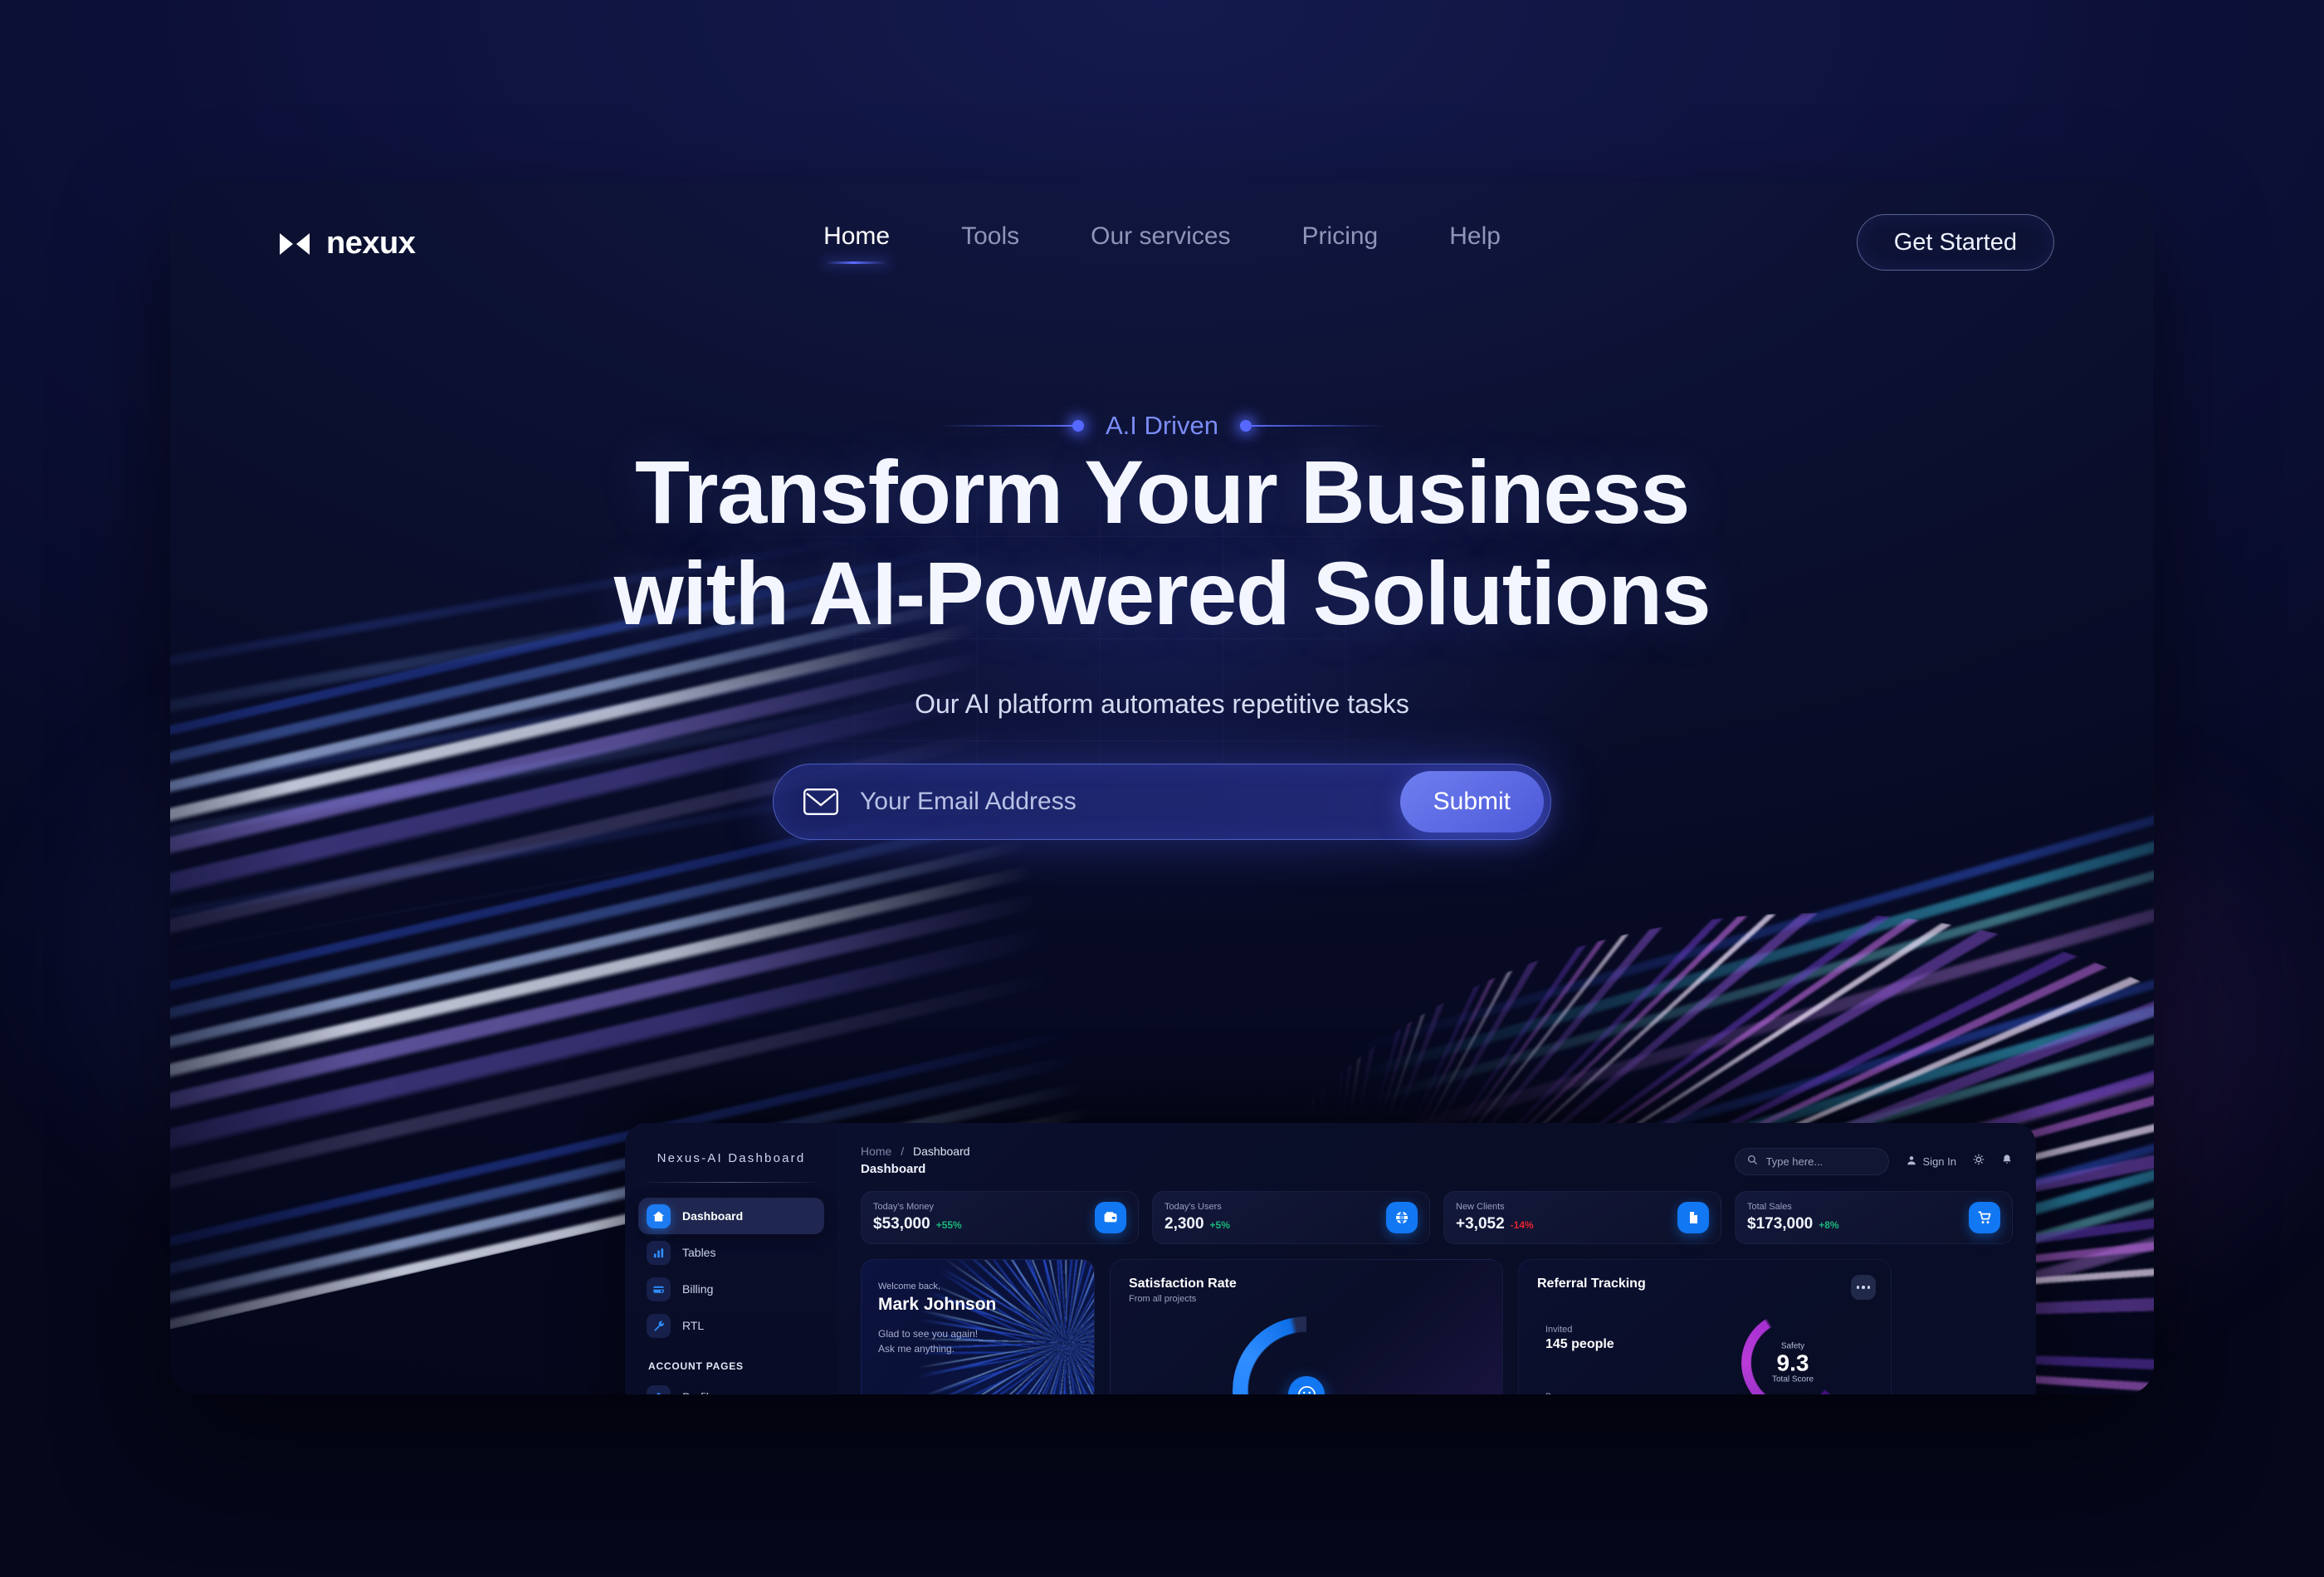 This screenshot has width=2324, height=1577. Describe the element at coordinates (1111, 1217) in the screenshot. I see `wallet-icon` at that location.